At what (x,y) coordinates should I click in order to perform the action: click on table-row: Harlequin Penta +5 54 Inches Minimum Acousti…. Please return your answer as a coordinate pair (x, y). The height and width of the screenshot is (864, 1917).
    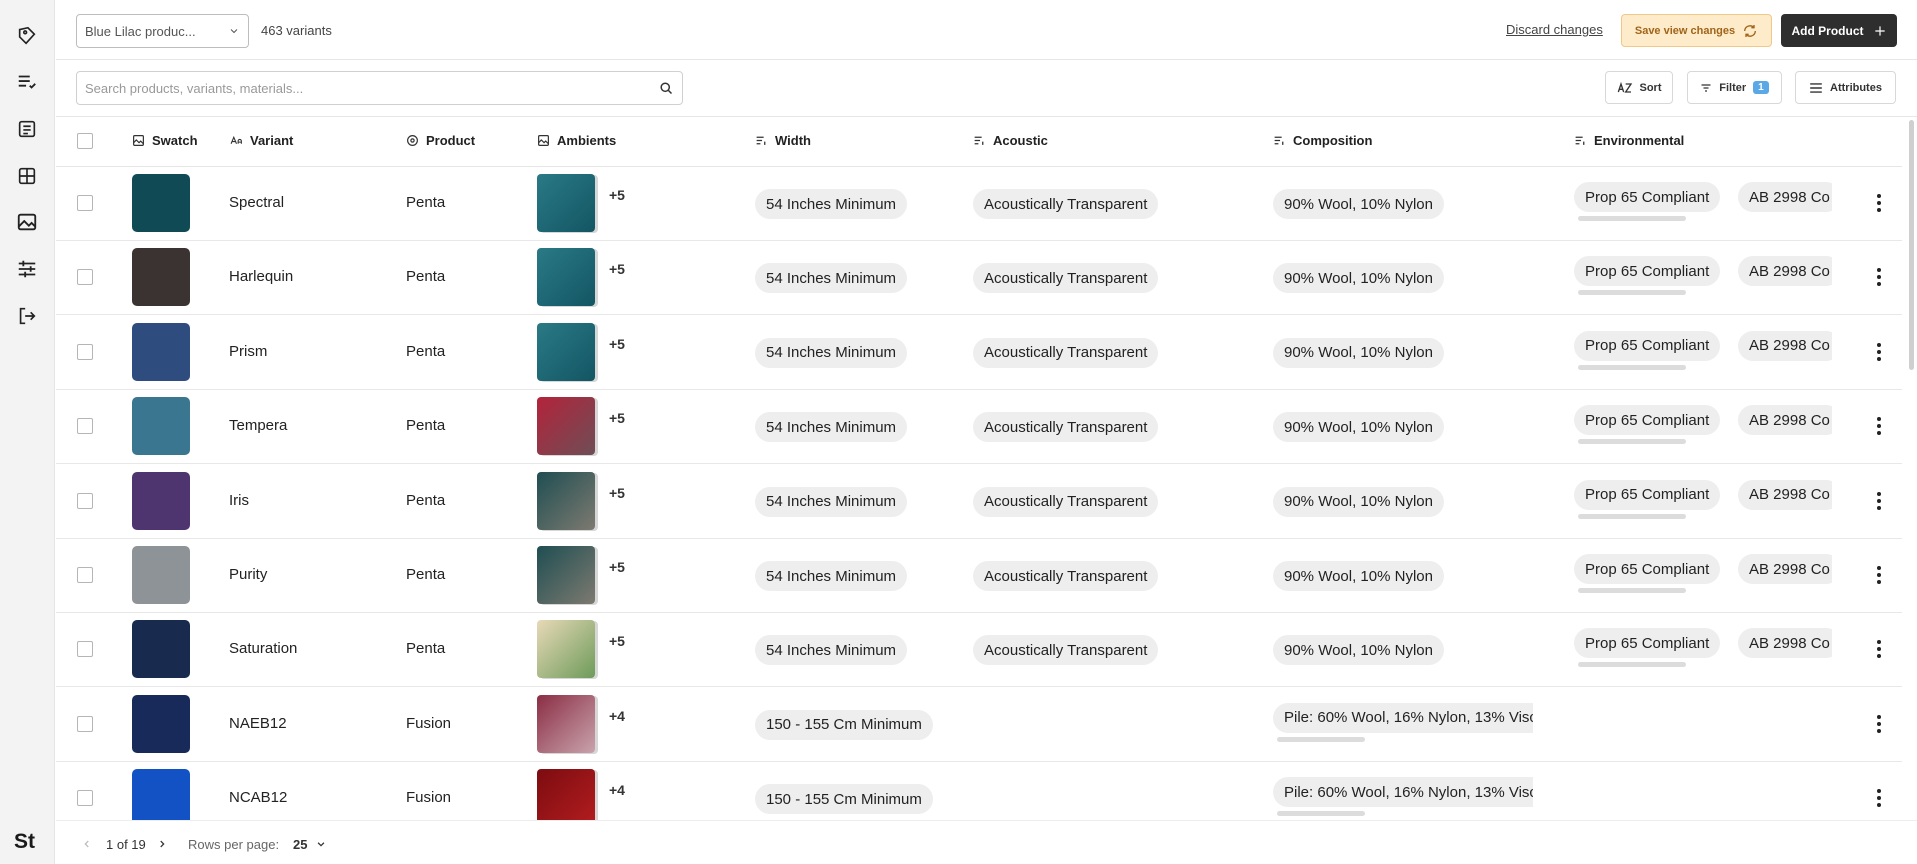
    Looking at the image, I should click on (979, 278).